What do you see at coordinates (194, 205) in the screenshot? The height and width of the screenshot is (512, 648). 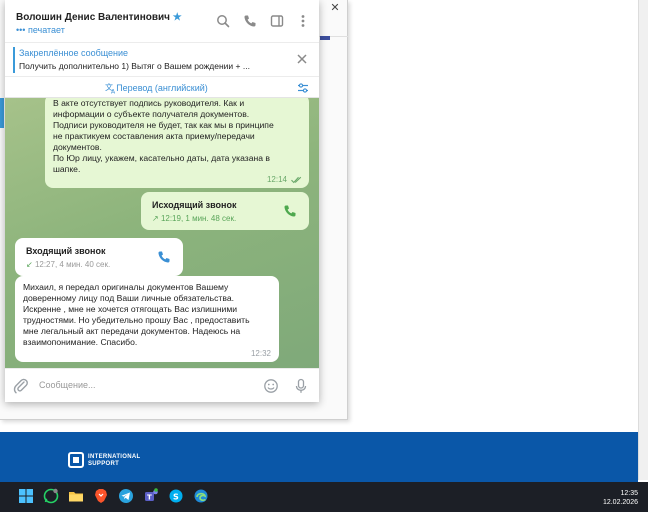 I see `call-title: Исходящий звонок` at bounding box center [194, 205].